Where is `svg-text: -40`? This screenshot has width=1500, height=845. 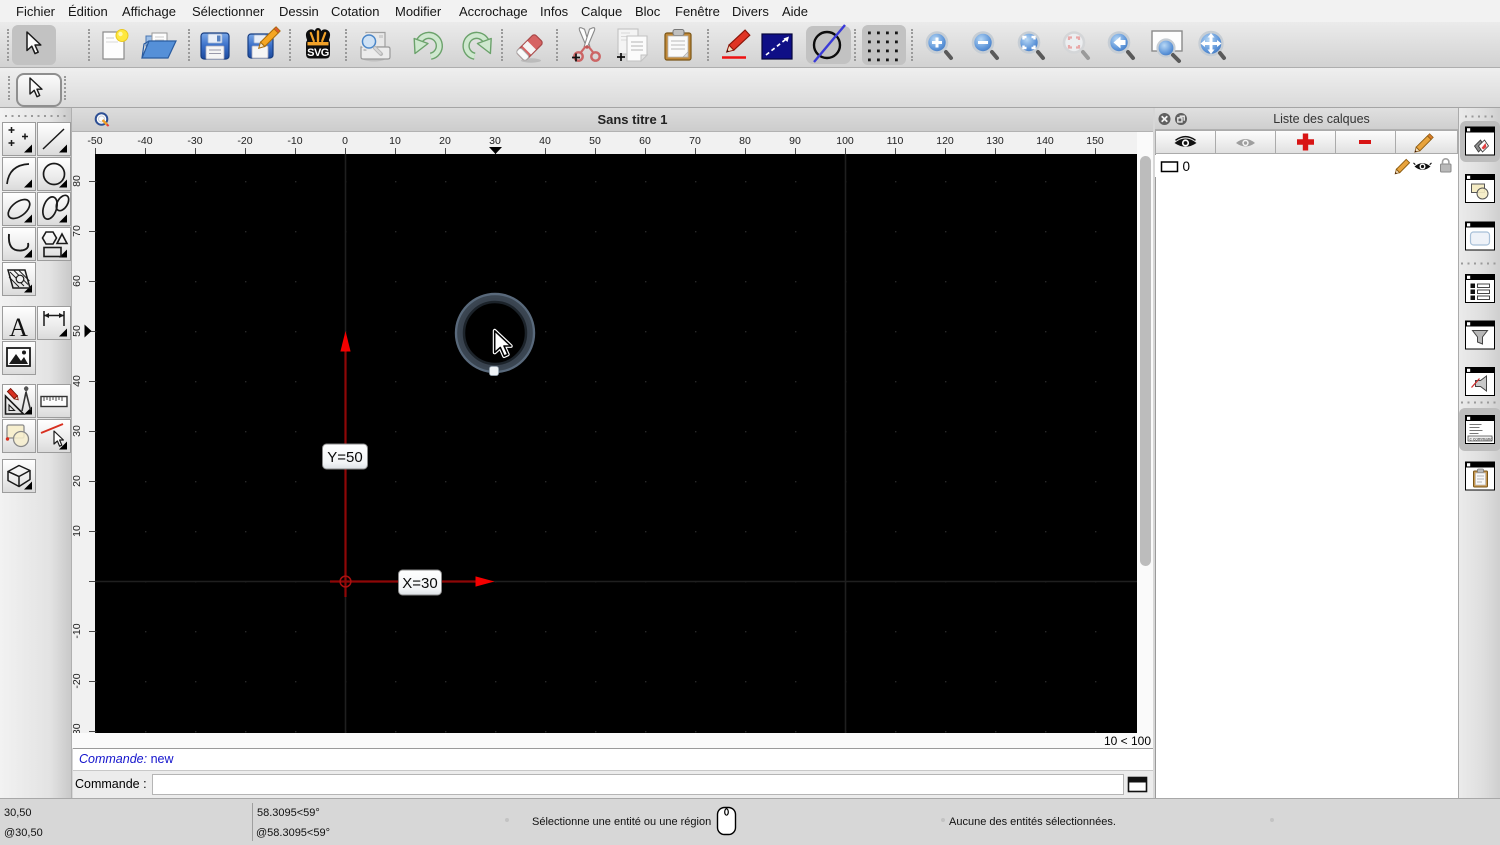 svg-text: -40 is located at coordinates (144, 141).